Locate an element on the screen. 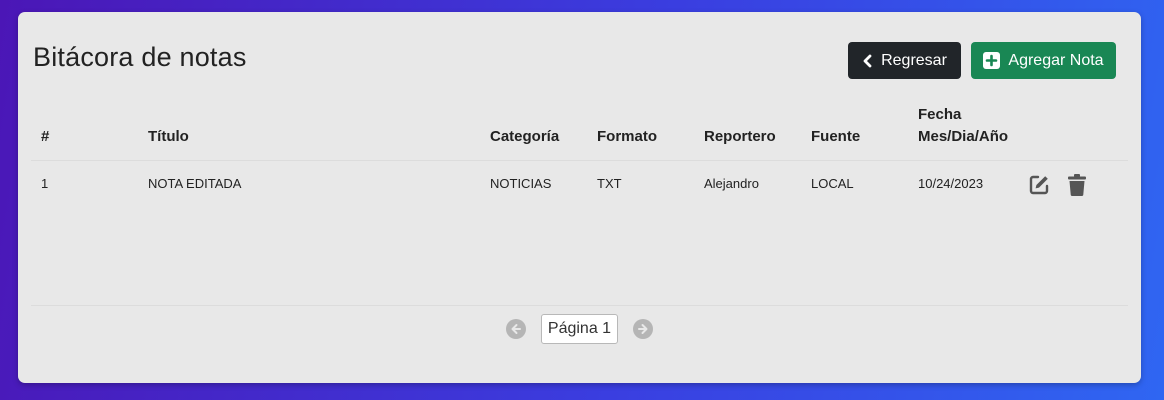 The height and width of the screenshot is (400, 1164). plus-square-icon is located at coordinates (992, 60).